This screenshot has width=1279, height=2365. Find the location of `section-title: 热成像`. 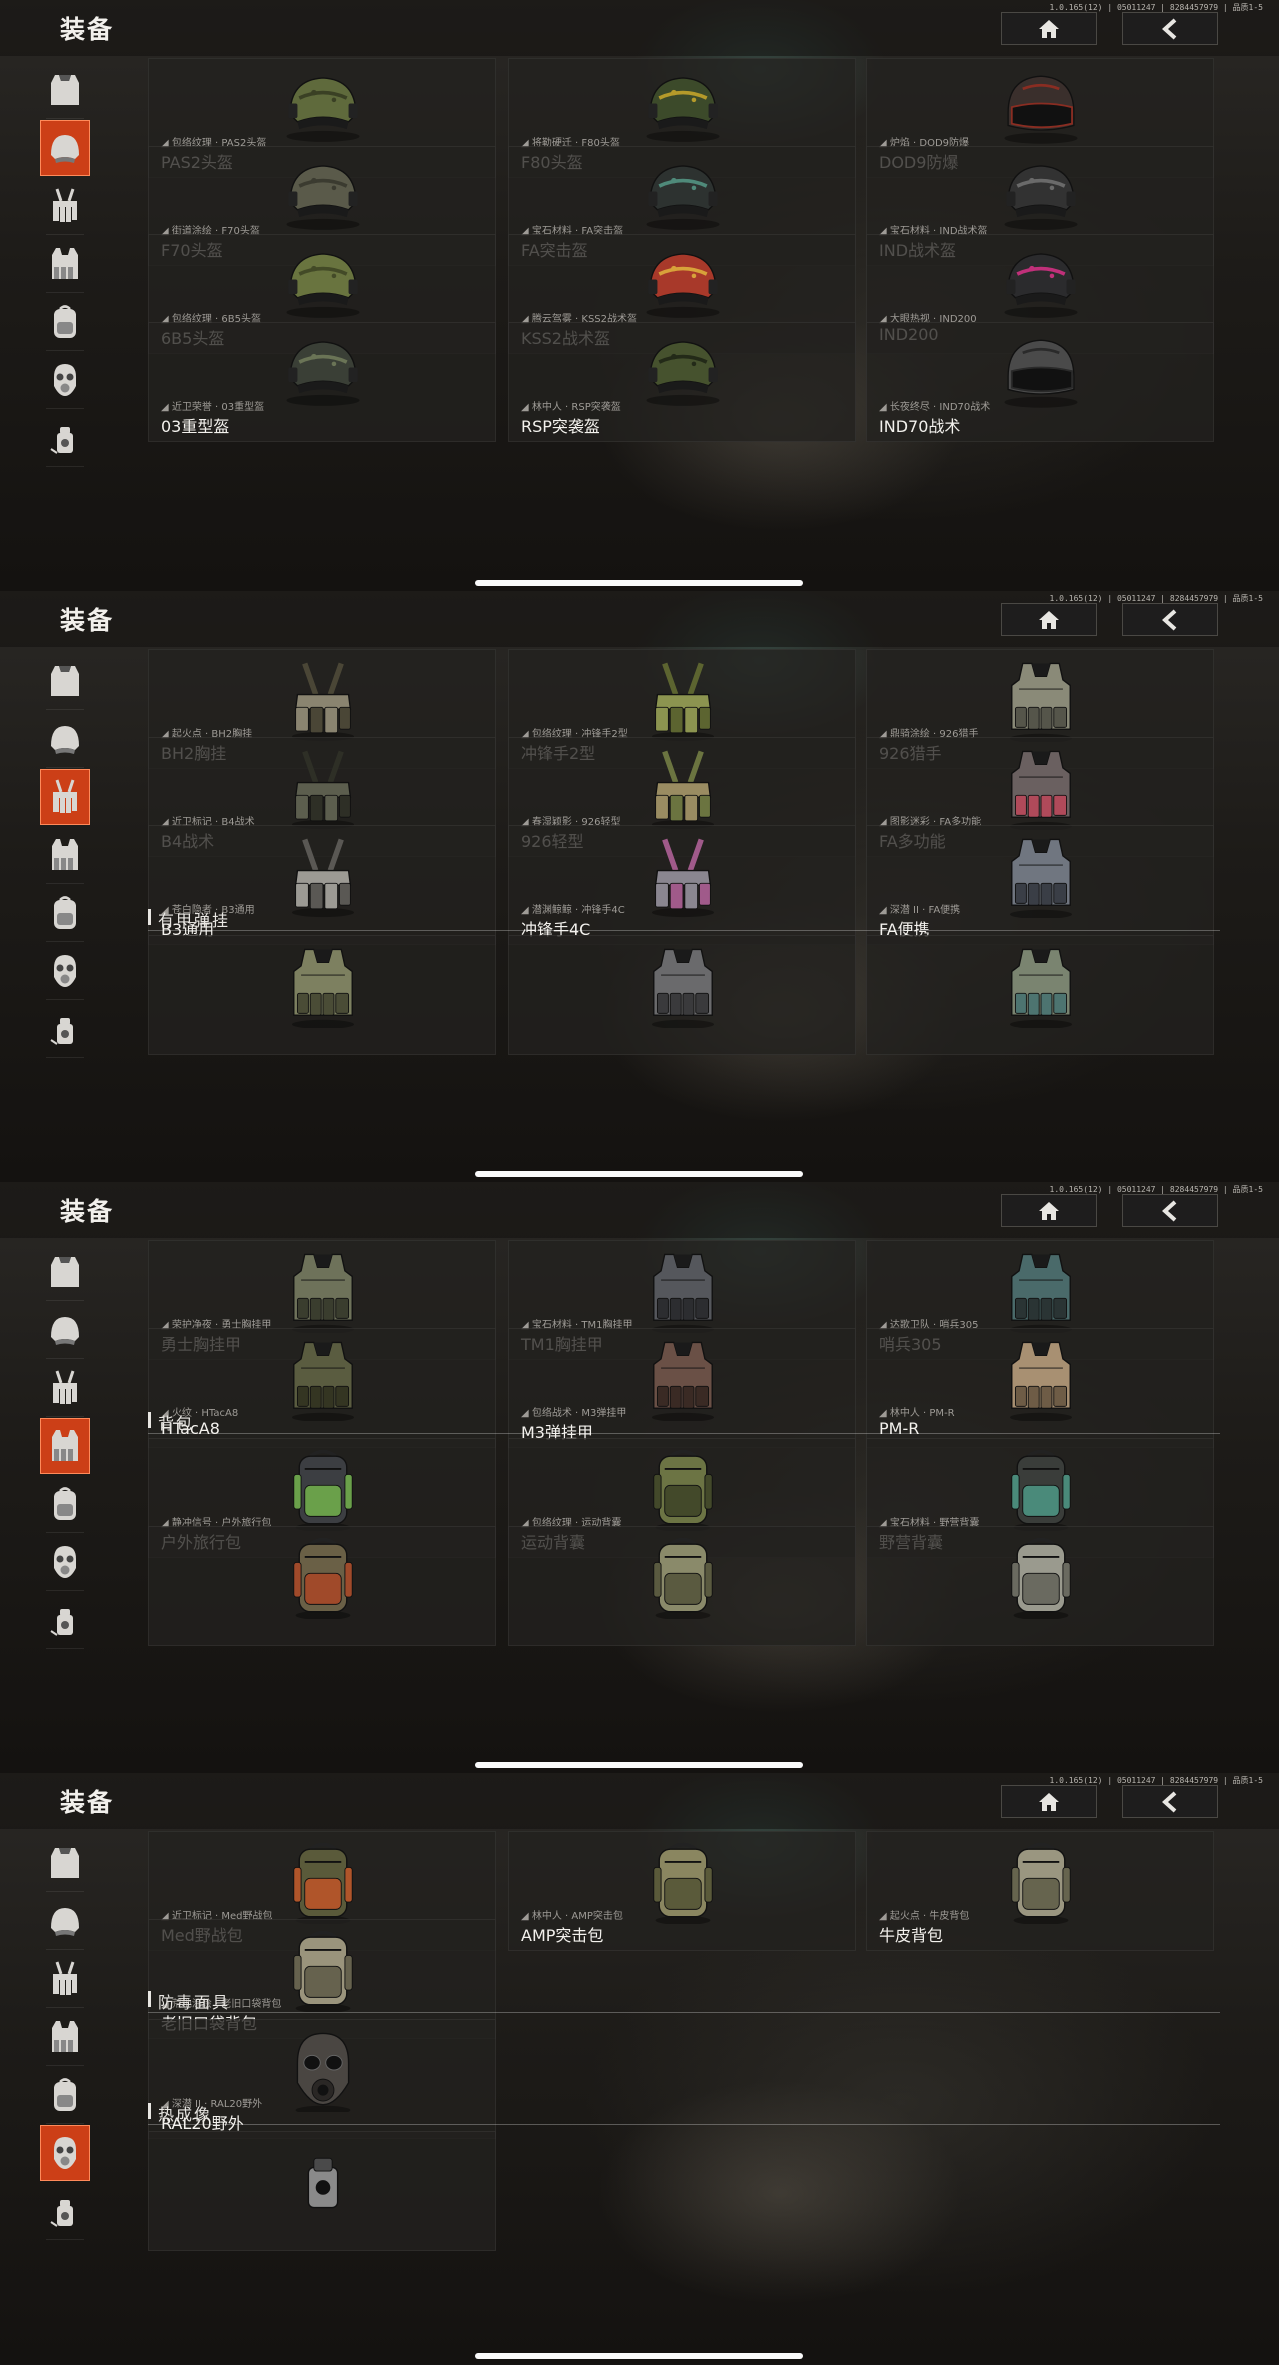

section-title: 热成像 is located at coordinates (185, 2114).